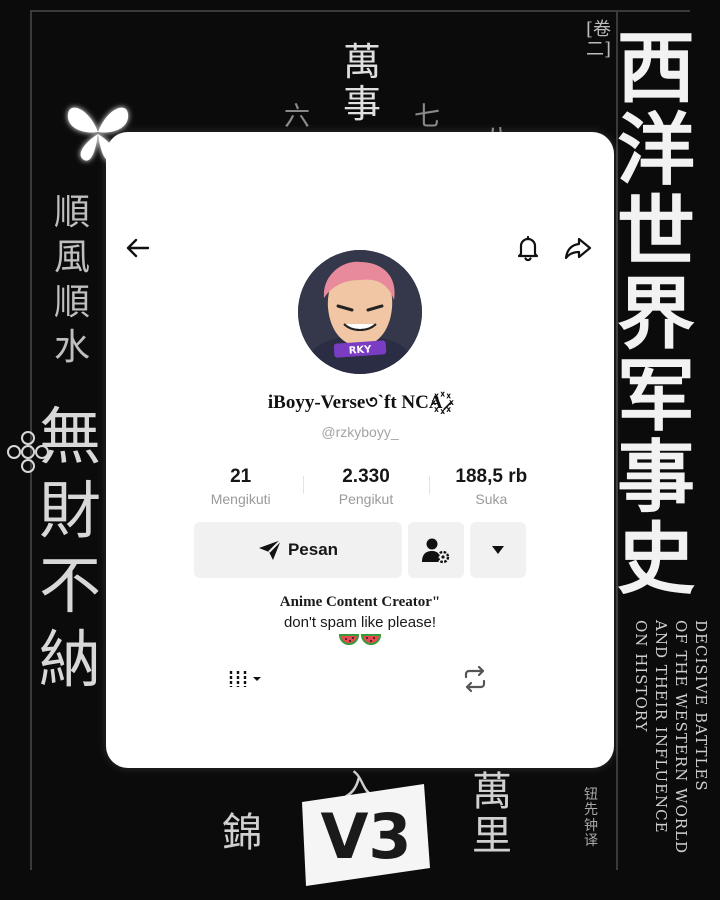 The width and height of the screenshot is (720, 900). I want to click on bell-icon, so click(528, 248).